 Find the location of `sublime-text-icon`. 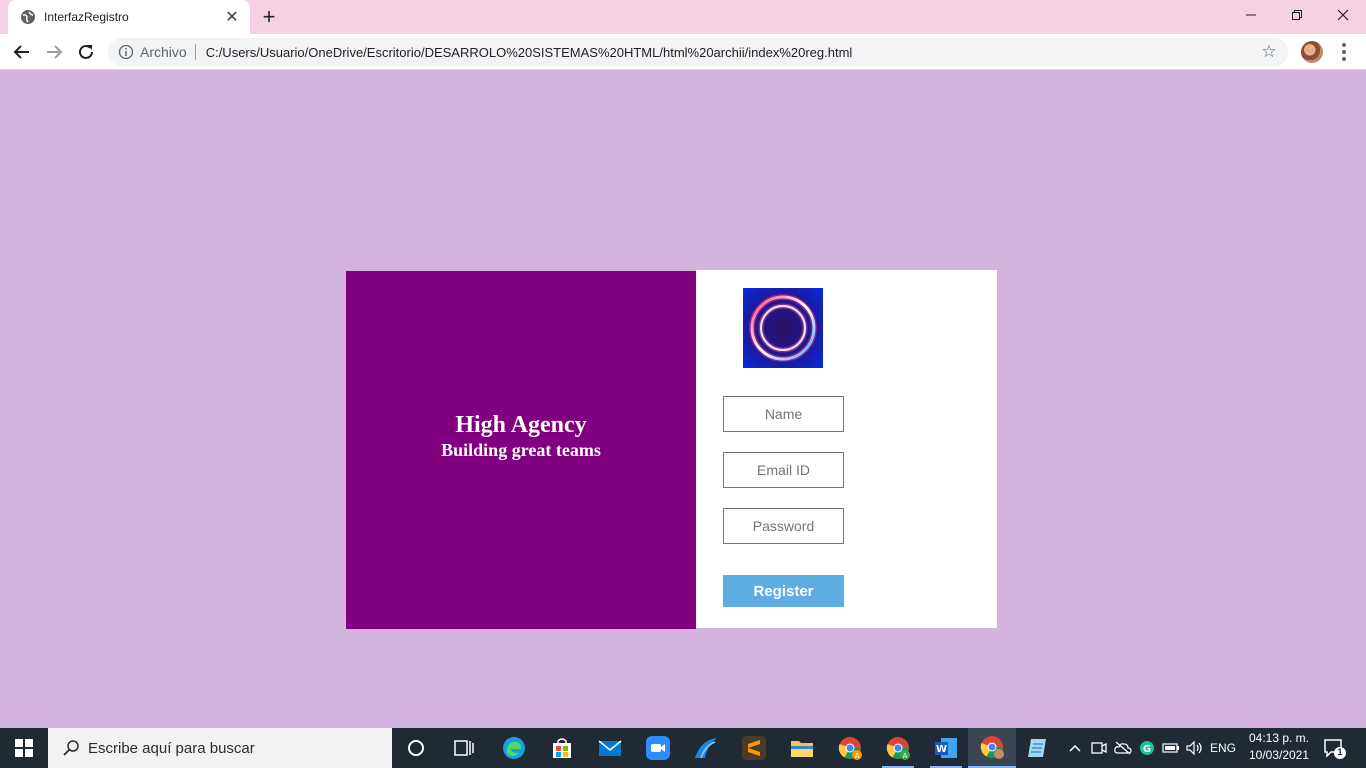

sublime-text-icon is located at coordinates (754, 748).